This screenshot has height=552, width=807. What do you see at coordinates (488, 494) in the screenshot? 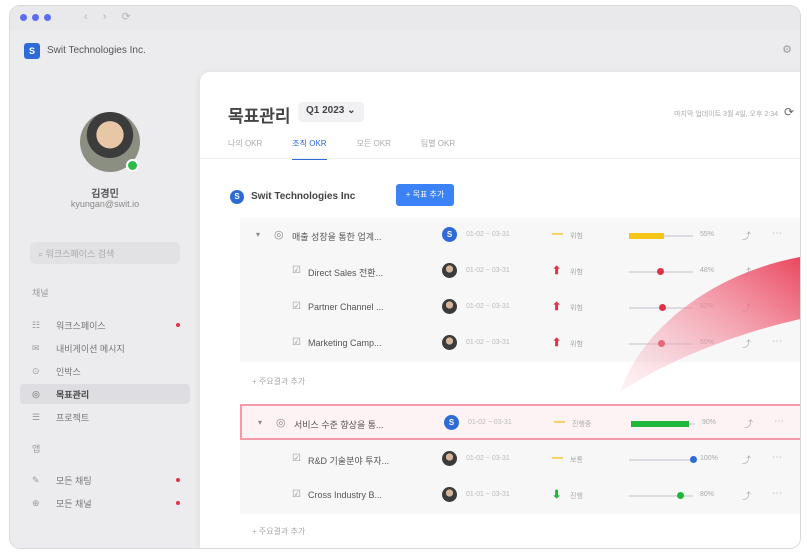
I see `date-range: 01-01 ~ 03-31` at bounding box center [488, 494].